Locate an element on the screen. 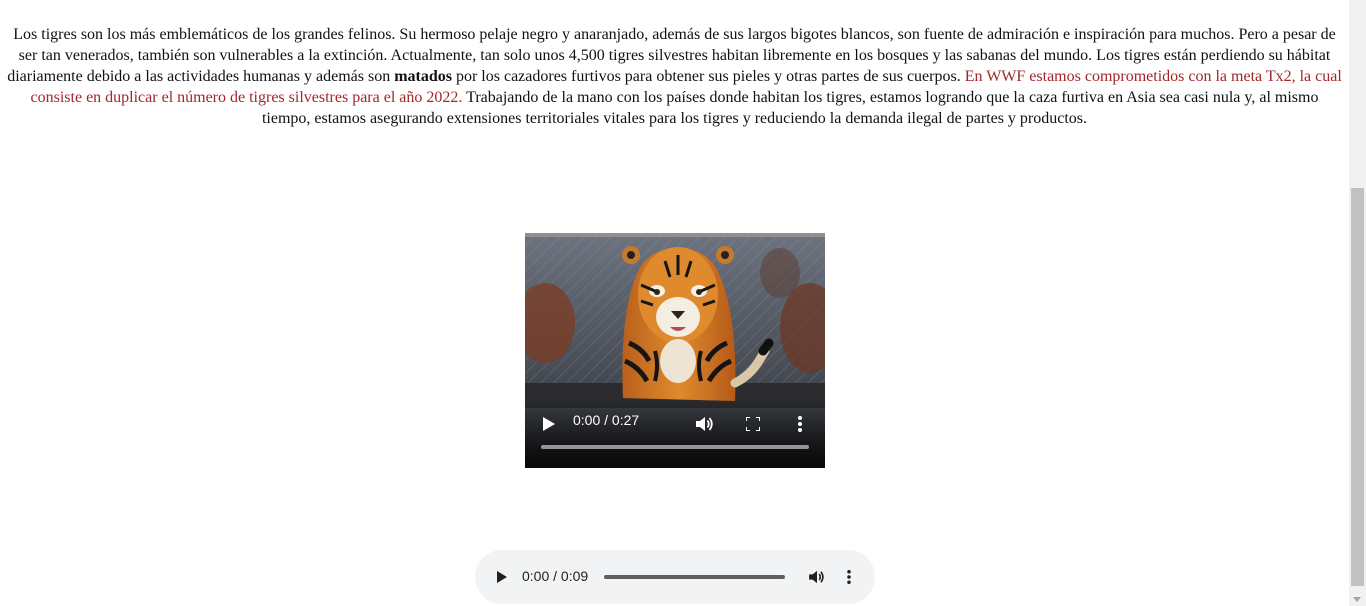 Image resolution: width=1366 pixels, height=606 pixels. audio-play-button is located at coordinates (502, 577).